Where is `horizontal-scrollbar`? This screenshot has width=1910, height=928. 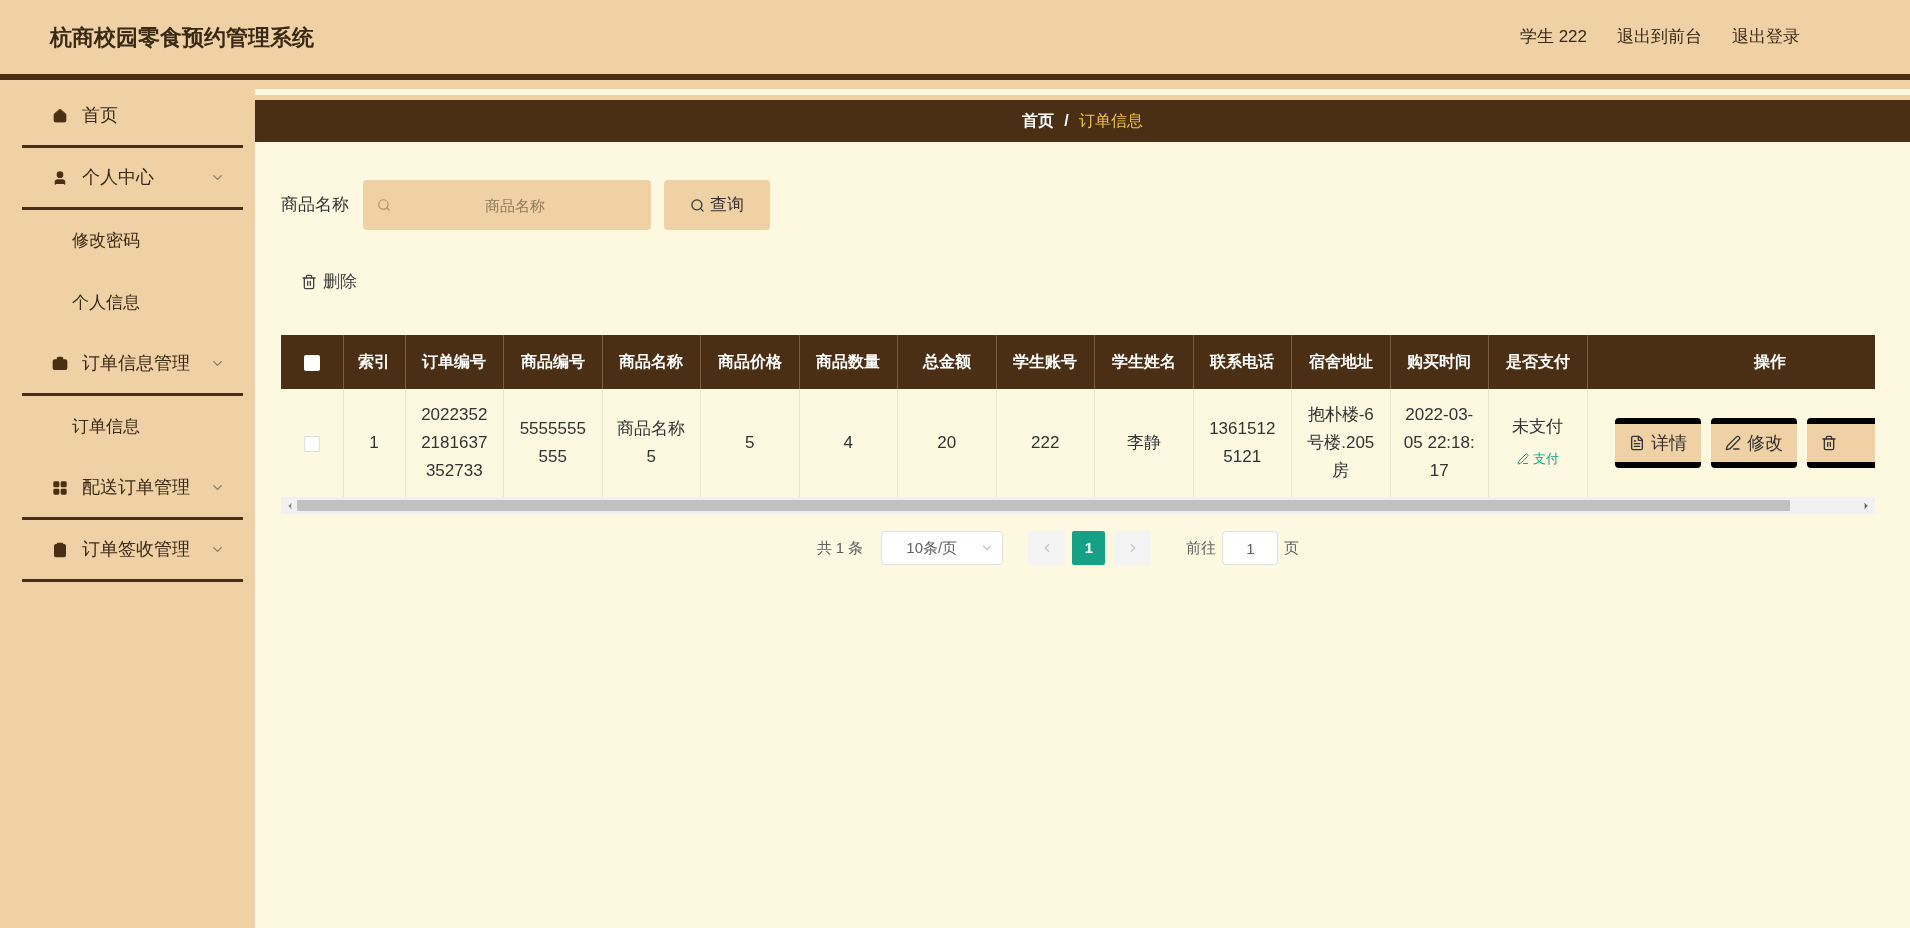
horizontal-scrollbar is located at coordinates (1078, 505).